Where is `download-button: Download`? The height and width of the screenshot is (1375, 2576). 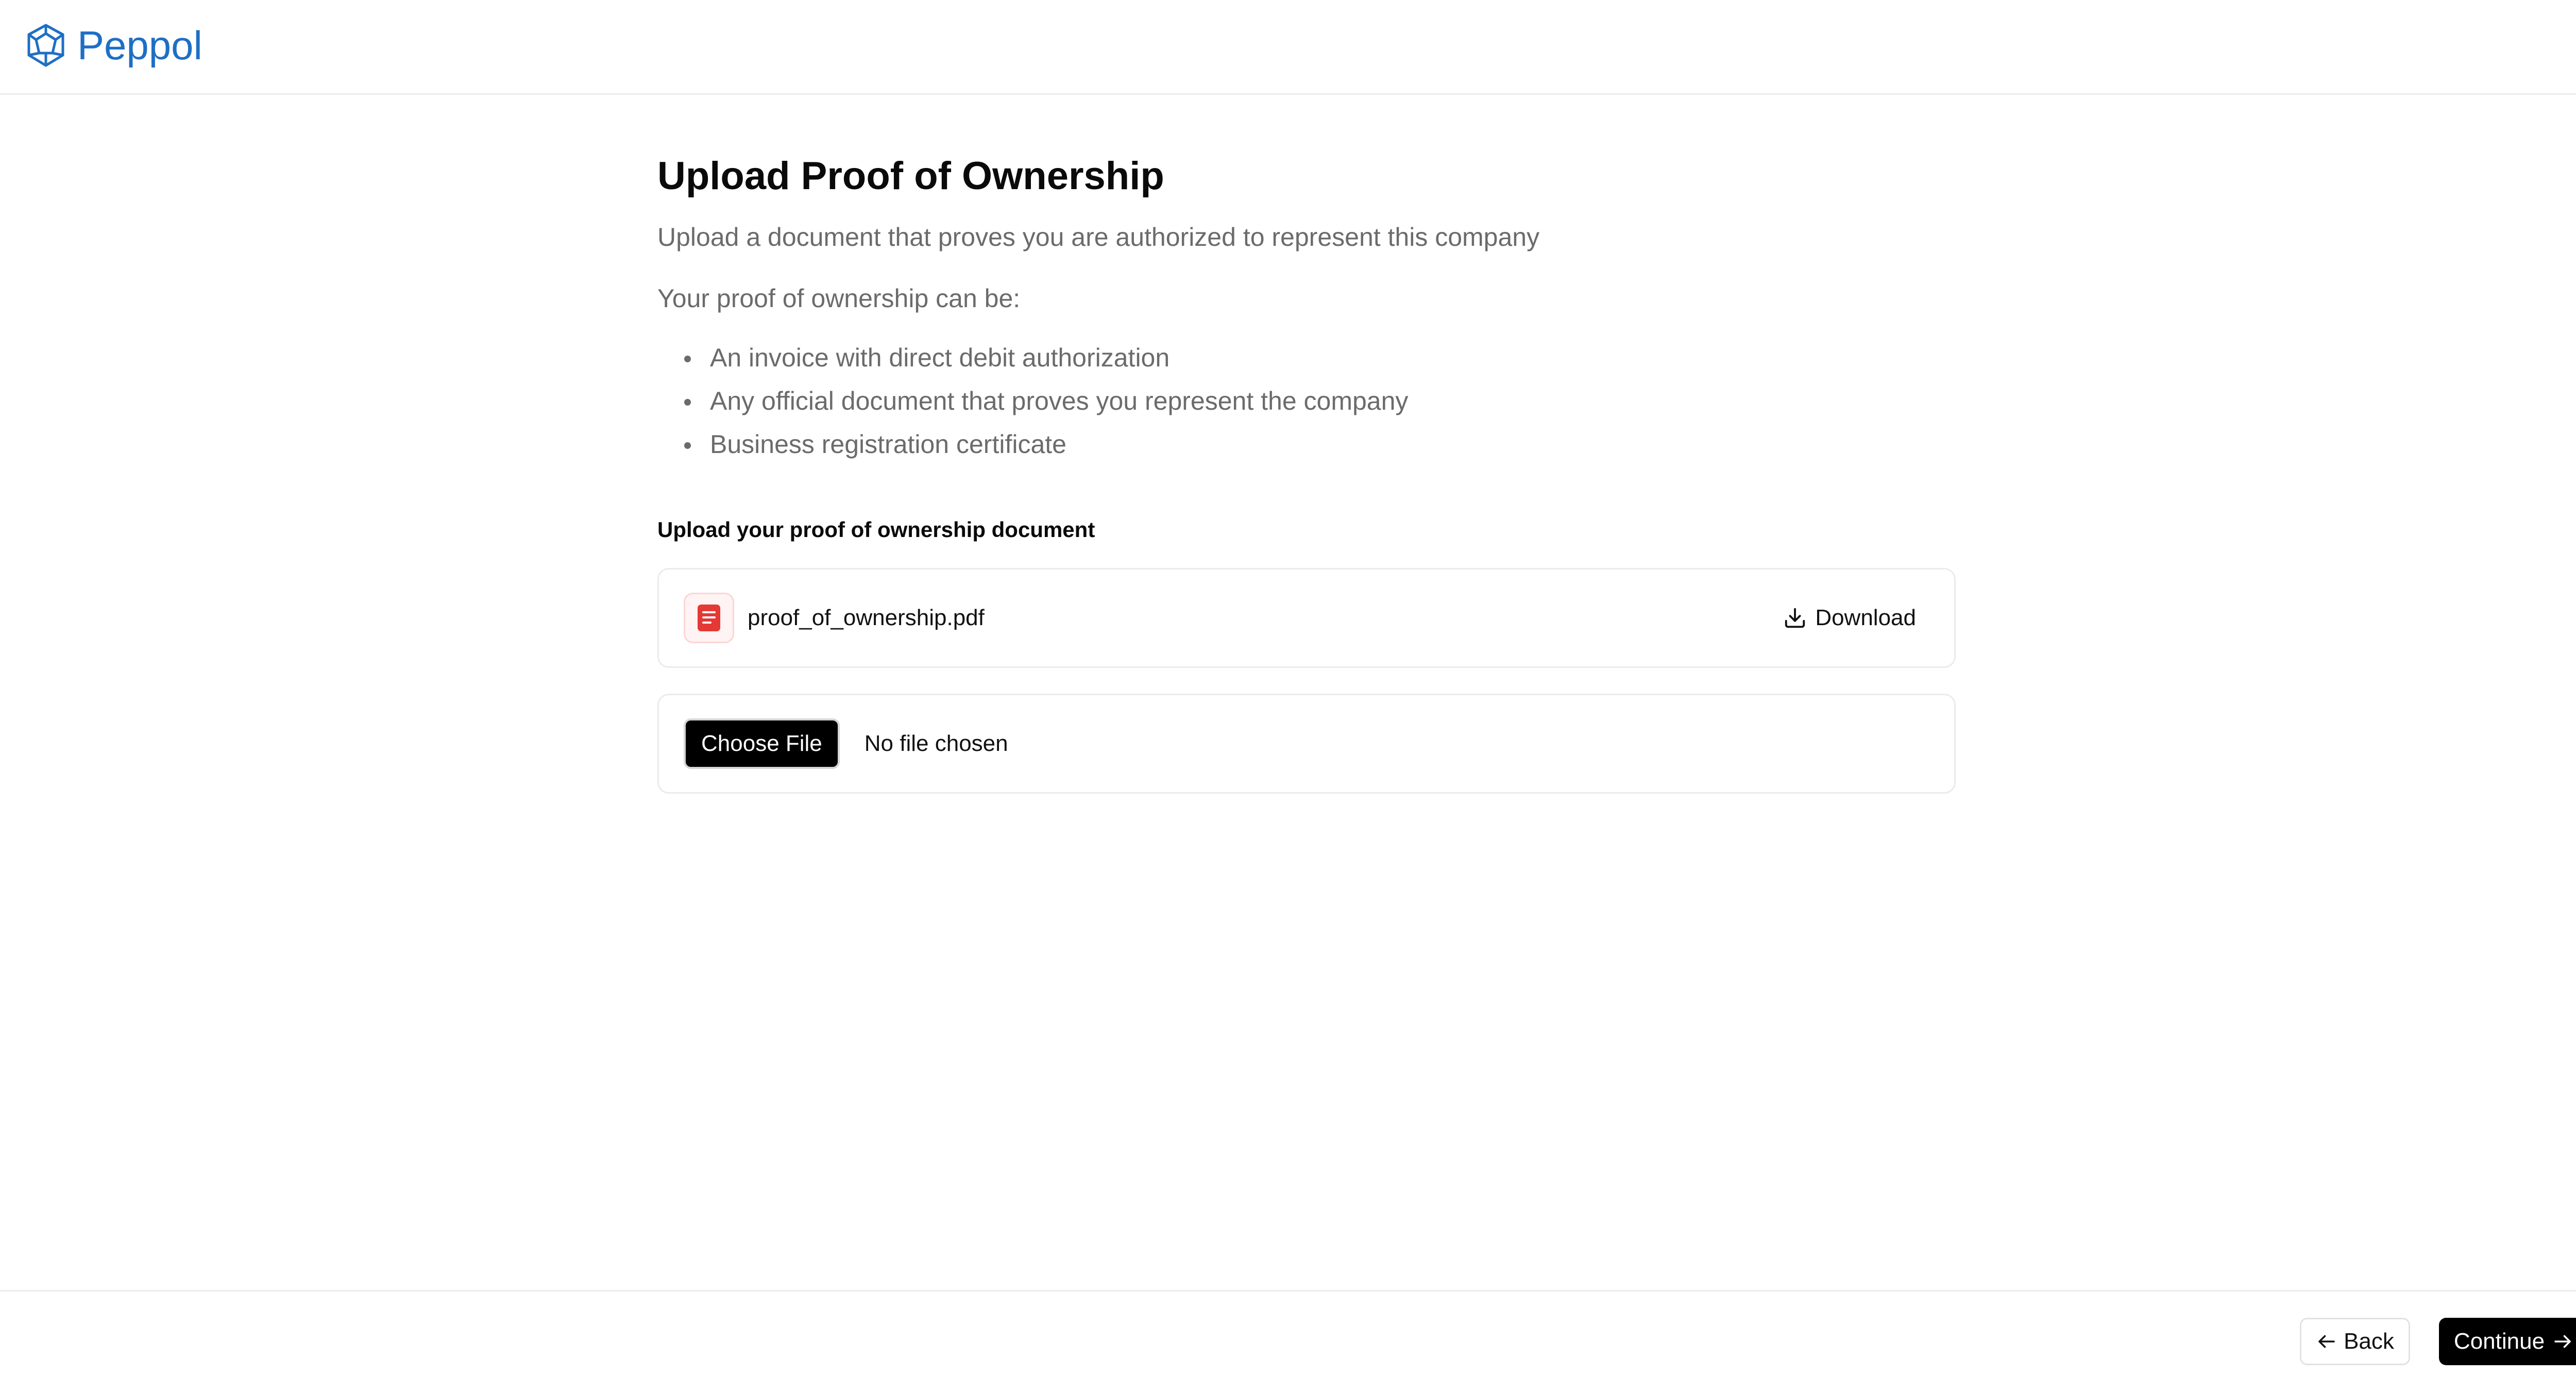
download-button: Download is located at coordinates (1849, 618).